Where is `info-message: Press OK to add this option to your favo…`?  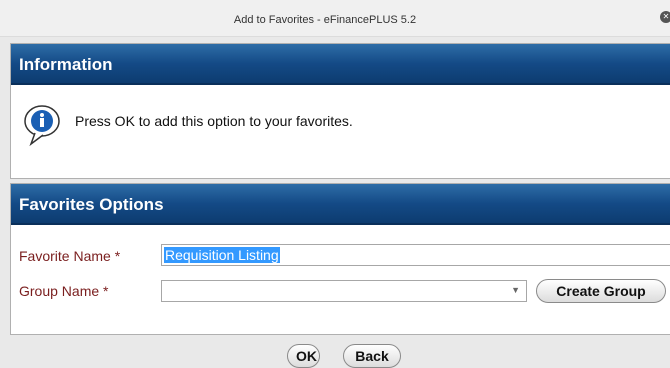 info-message: Press OK to add this option to your favo… is located at coordinates (214, 121).